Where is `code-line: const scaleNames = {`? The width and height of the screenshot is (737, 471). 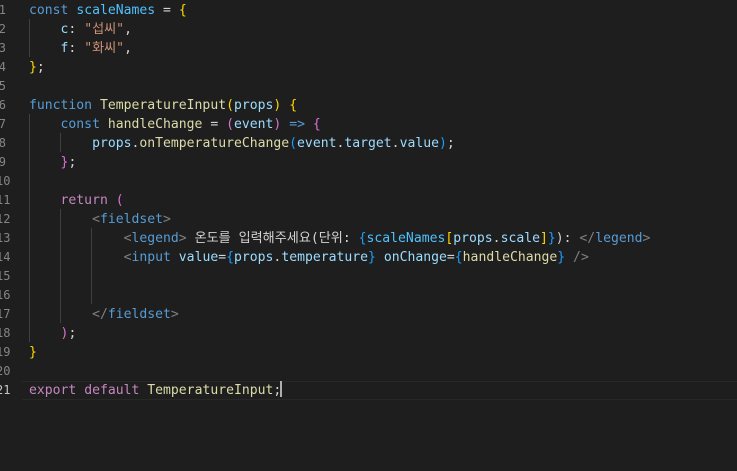 code-line: const scaleNames = { is located at coordinates (108, 10).